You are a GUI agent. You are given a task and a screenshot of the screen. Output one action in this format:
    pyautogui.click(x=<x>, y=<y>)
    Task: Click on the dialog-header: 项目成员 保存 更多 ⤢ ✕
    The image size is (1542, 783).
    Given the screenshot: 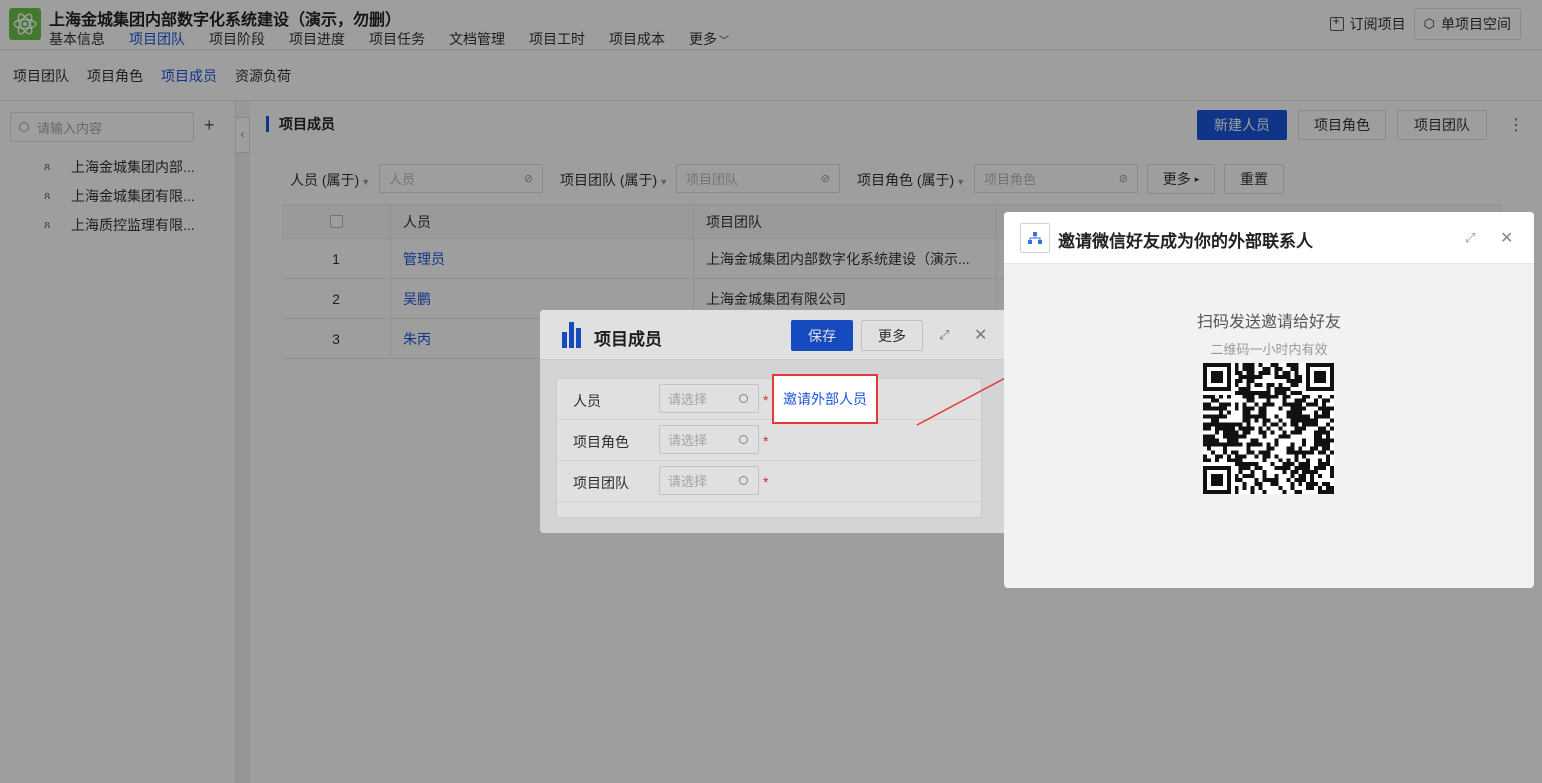 What is the action you would take?
    pyautogui.click(x=775, y=335)
    